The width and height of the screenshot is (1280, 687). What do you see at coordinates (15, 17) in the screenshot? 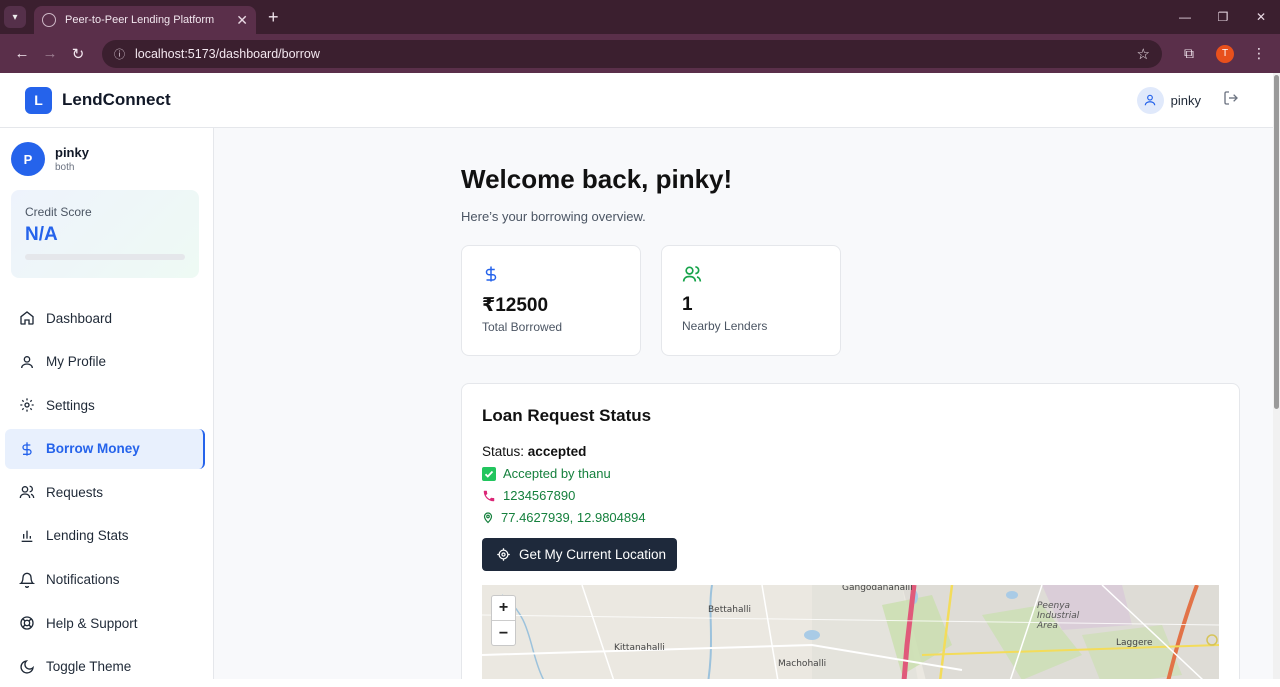
I see `tab-search-icon: ▾` at bounding box center [15, 17].